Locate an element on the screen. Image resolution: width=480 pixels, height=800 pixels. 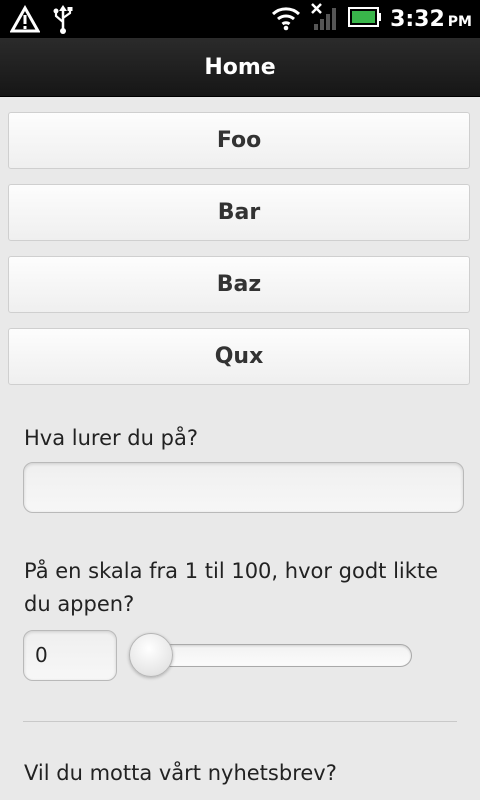
qux-button: Qux is located at coordinates (239, 356).